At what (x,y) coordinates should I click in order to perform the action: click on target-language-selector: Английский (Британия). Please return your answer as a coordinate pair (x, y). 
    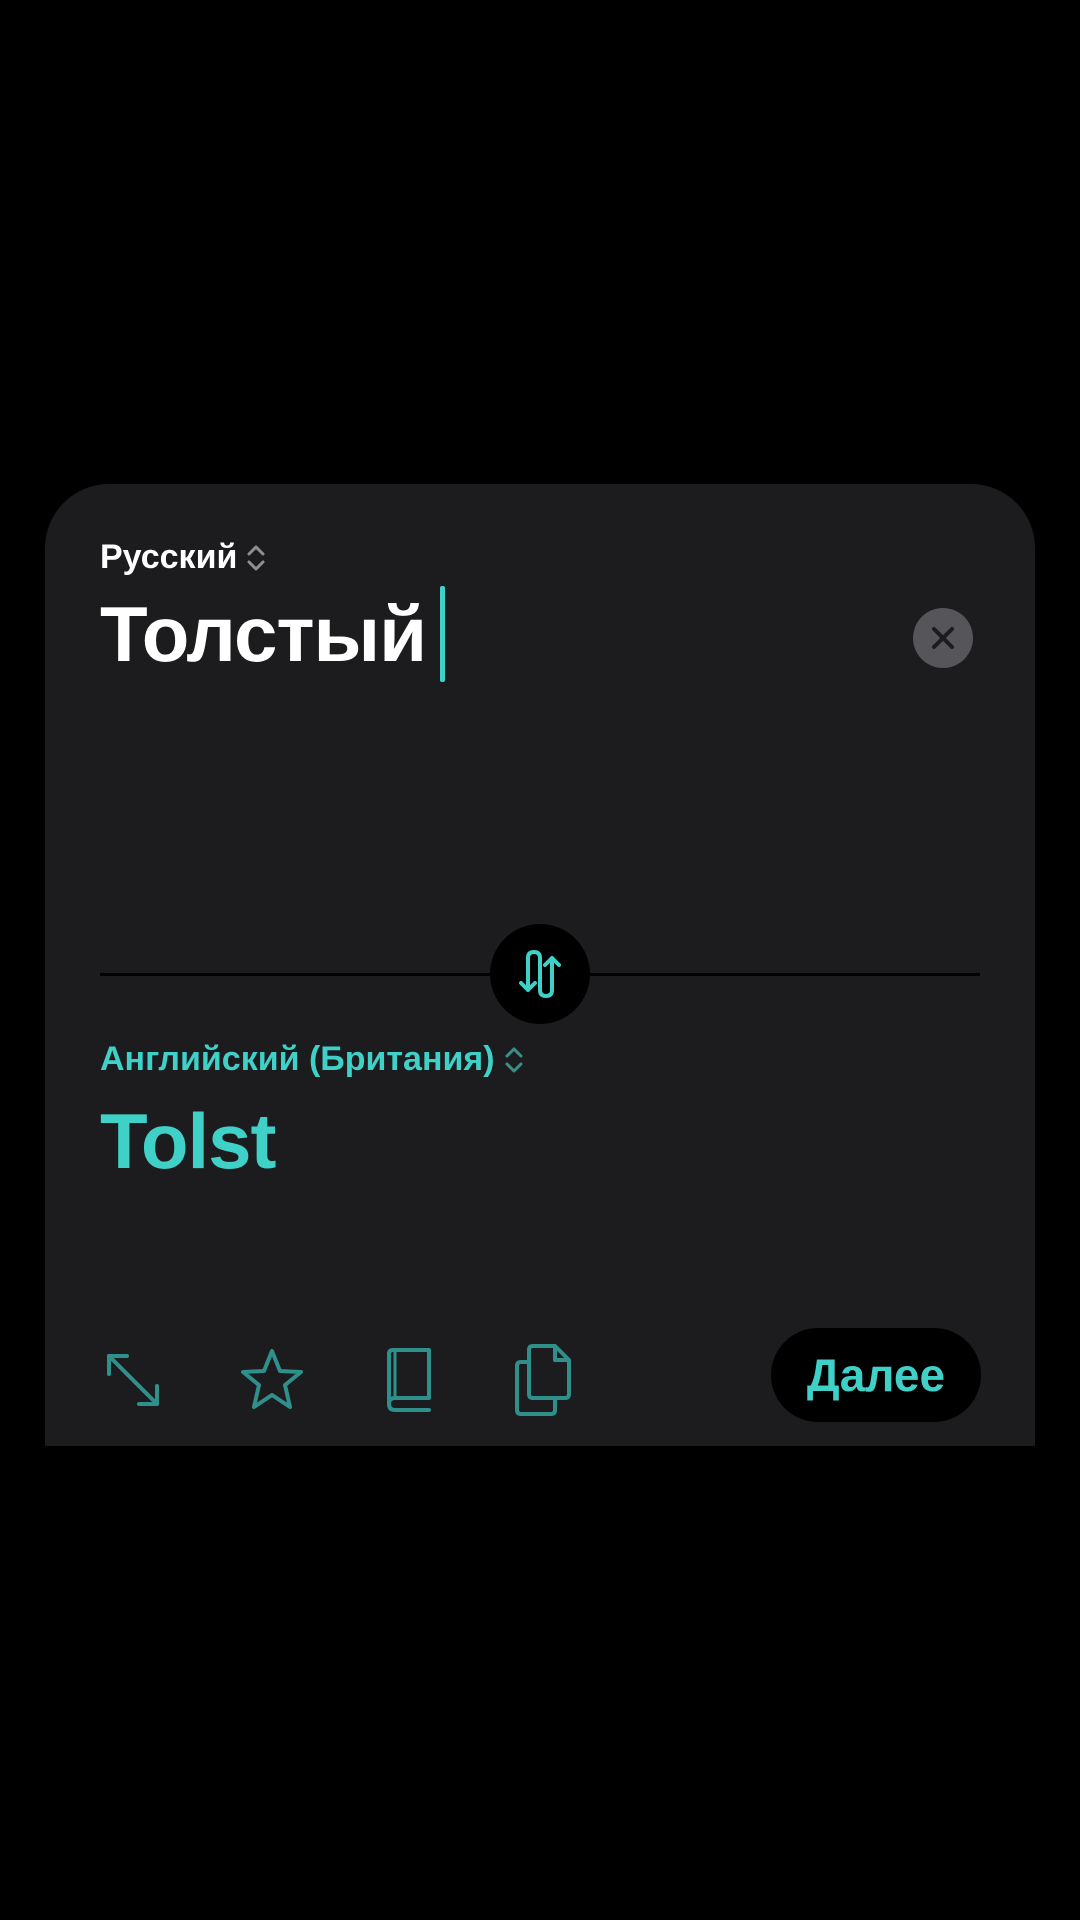
    Looking at the image, I should click on (312, 1059).